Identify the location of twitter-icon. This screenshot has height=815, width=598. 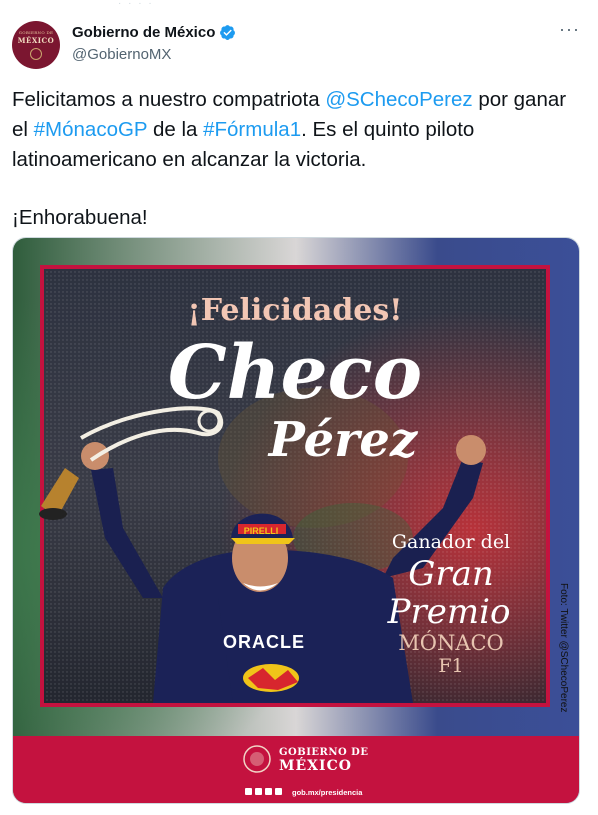
(258, 791).